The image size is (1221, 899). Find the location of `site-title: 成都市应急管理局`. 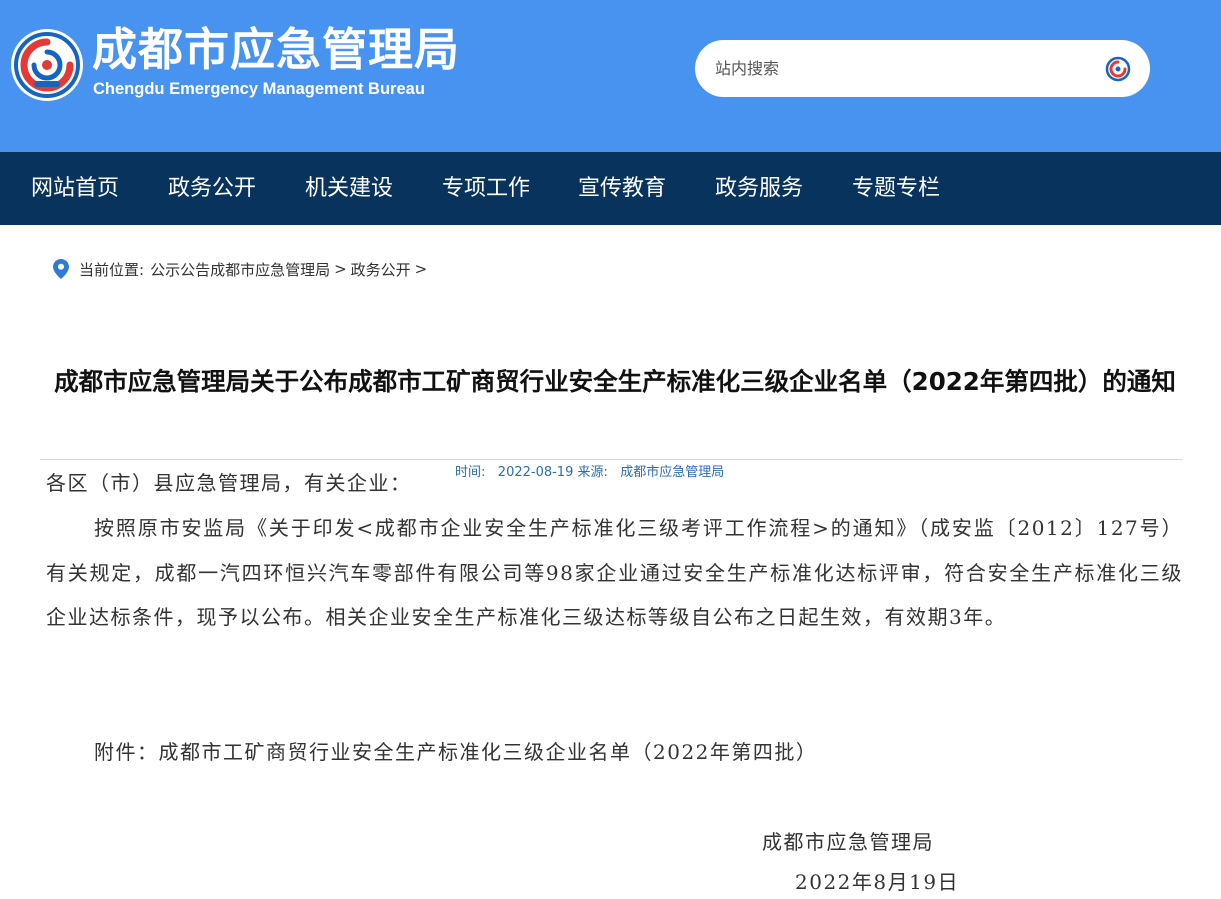

site-title: 成都市应急管理局 is located at coordinates (276, 50).